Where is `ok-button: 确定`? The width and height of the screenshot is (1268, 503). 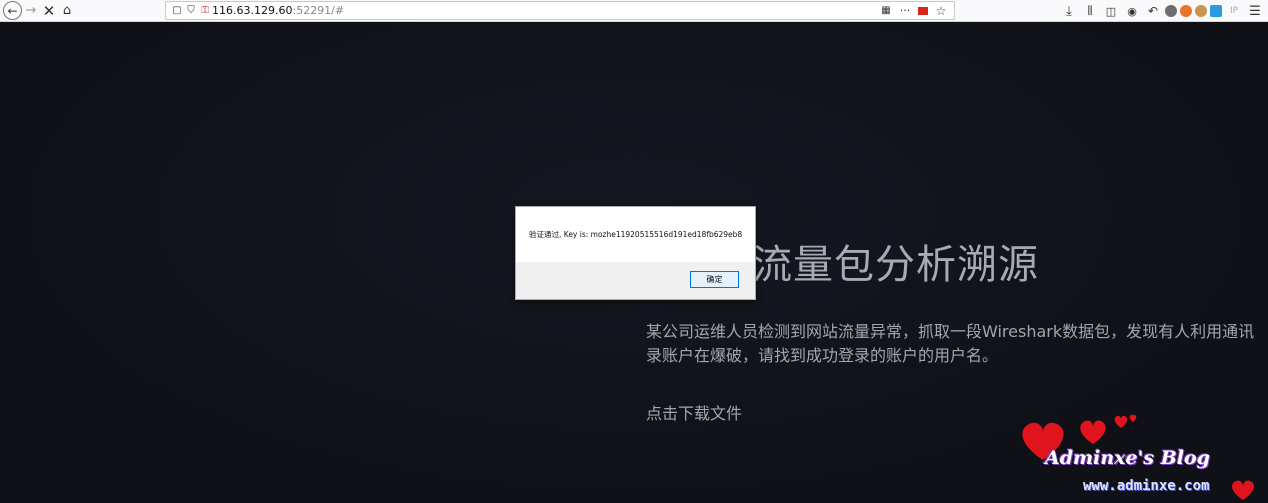
ok-button: 确定 is located at coordinates (714, 279).